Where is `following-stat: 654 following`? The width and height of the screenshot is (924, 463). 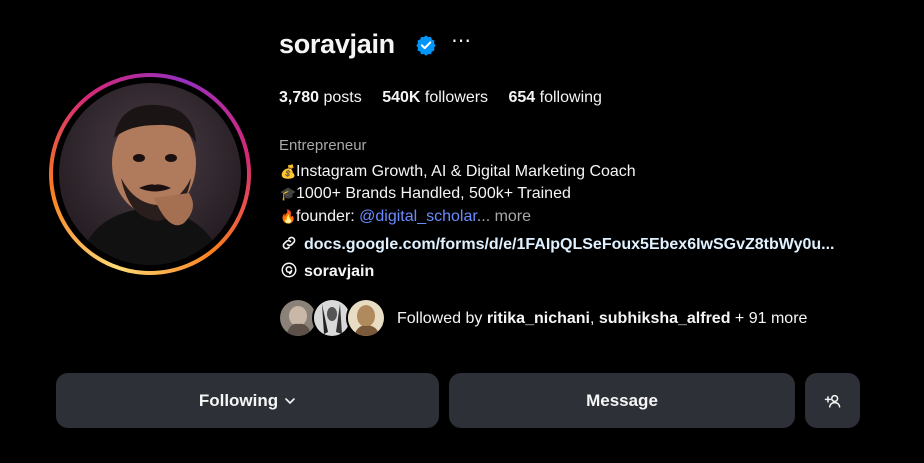 following-stat: 654 following is located at coordinates (555, 98).